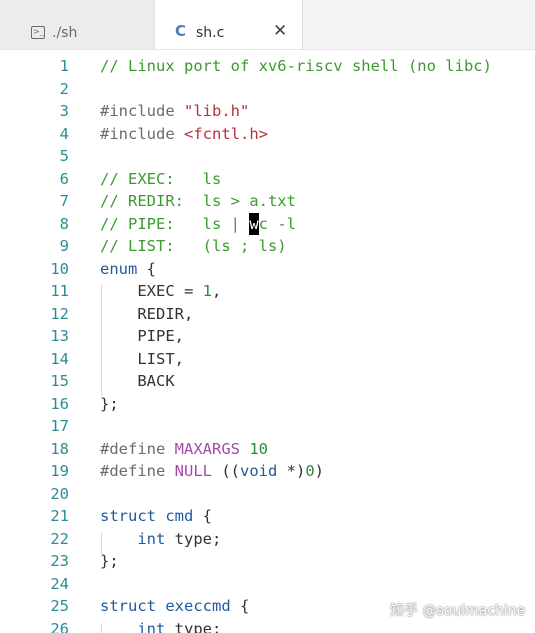  What do you see at coordinates (59, 516) in the screenshot?
I see `line-number: 21` at bounding box center [59, 516].